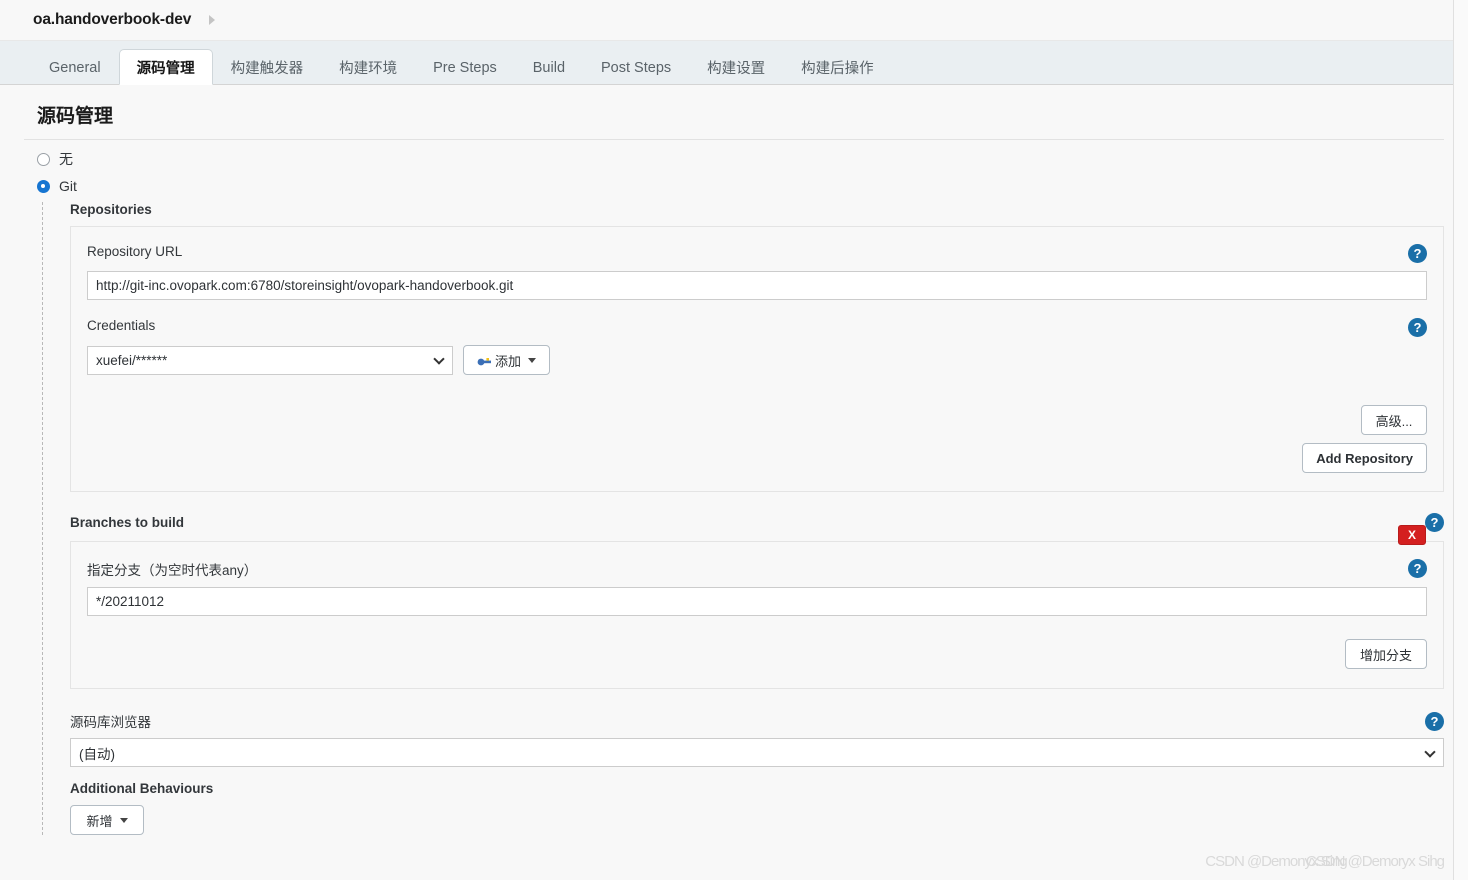  Describe the element at coordinates (1434, 522) in the screenshot. I see `help-icon-branches: ?` at that location.